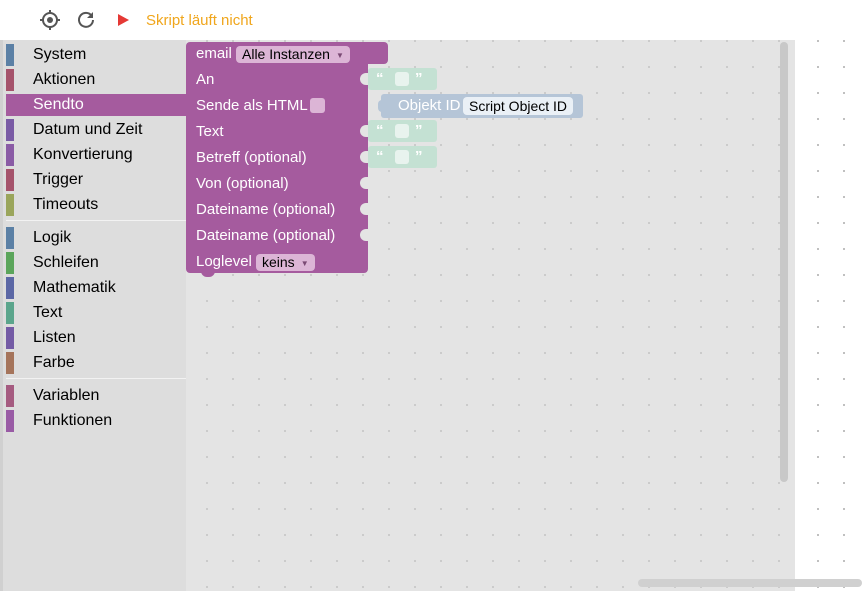 The height and width of the screenshot is (591, 862). I want to click on email-label: email, so click(214, 53).